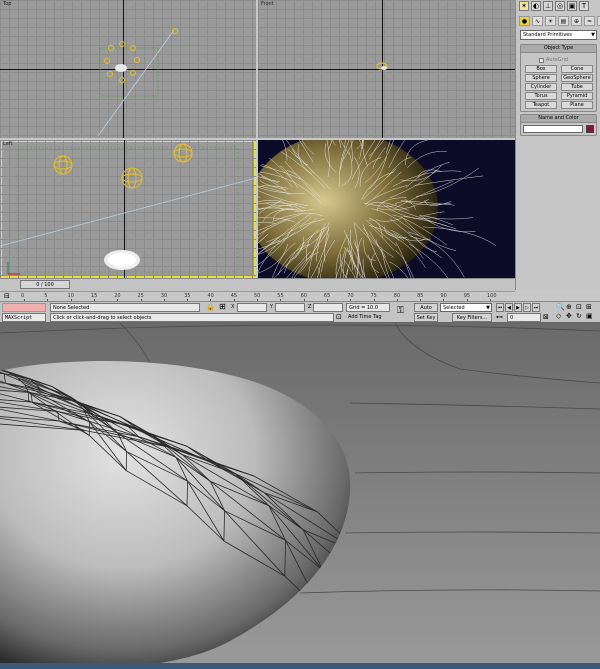 The image size is (600, 669). I want to click on object-name-input, so click(553, 129).